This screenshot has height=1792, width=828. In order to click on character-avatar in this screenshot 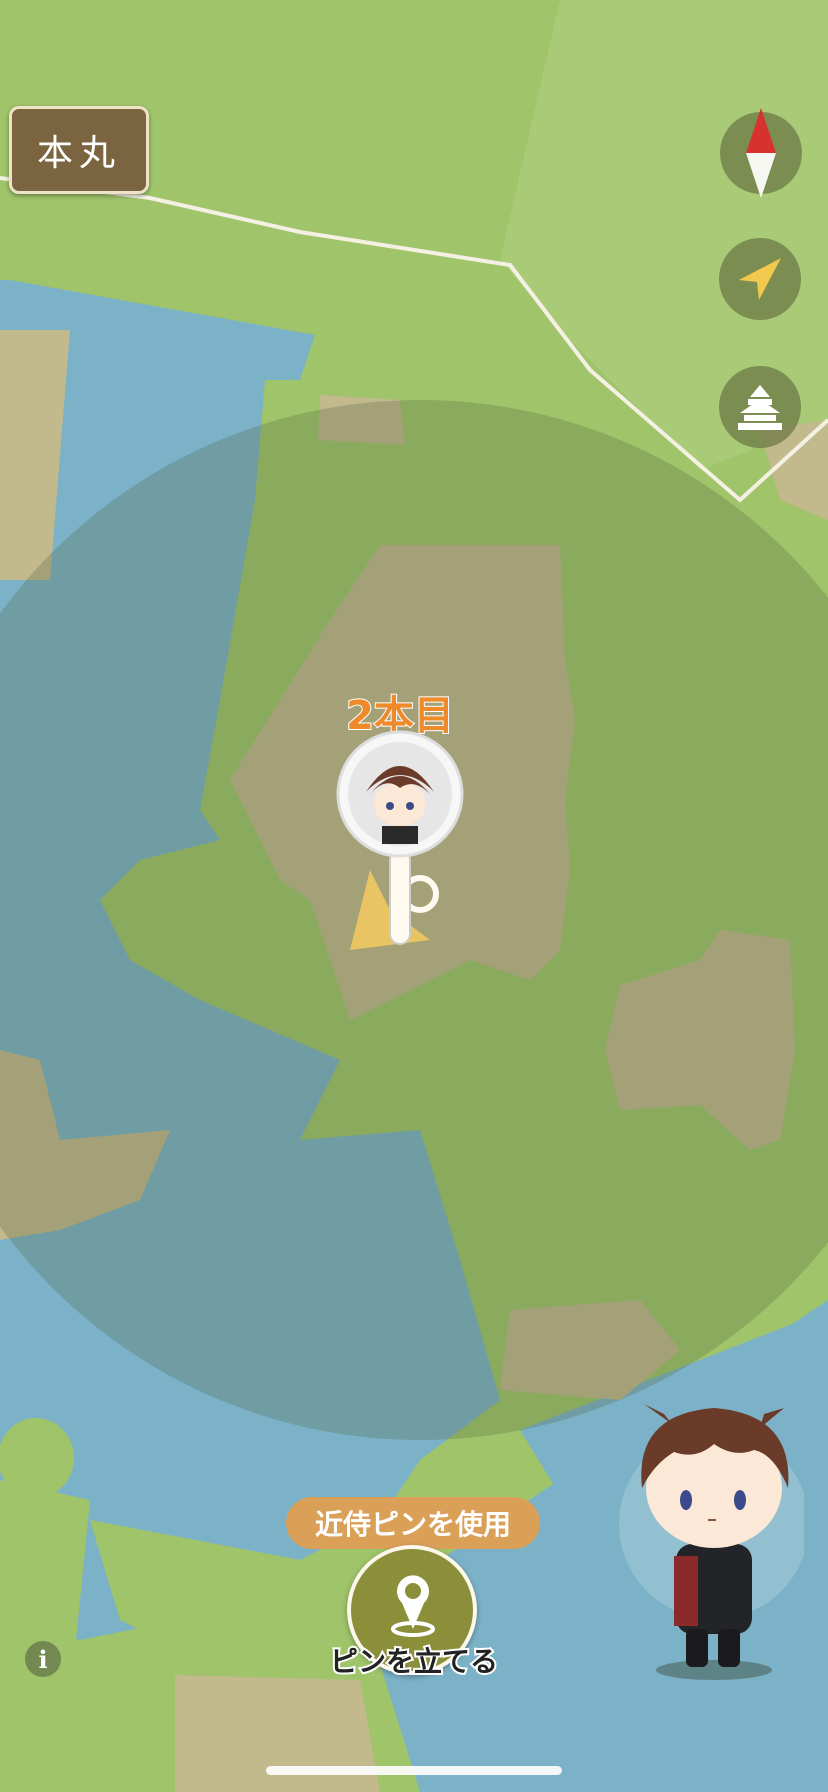, I will do `click(704, 1539)`.